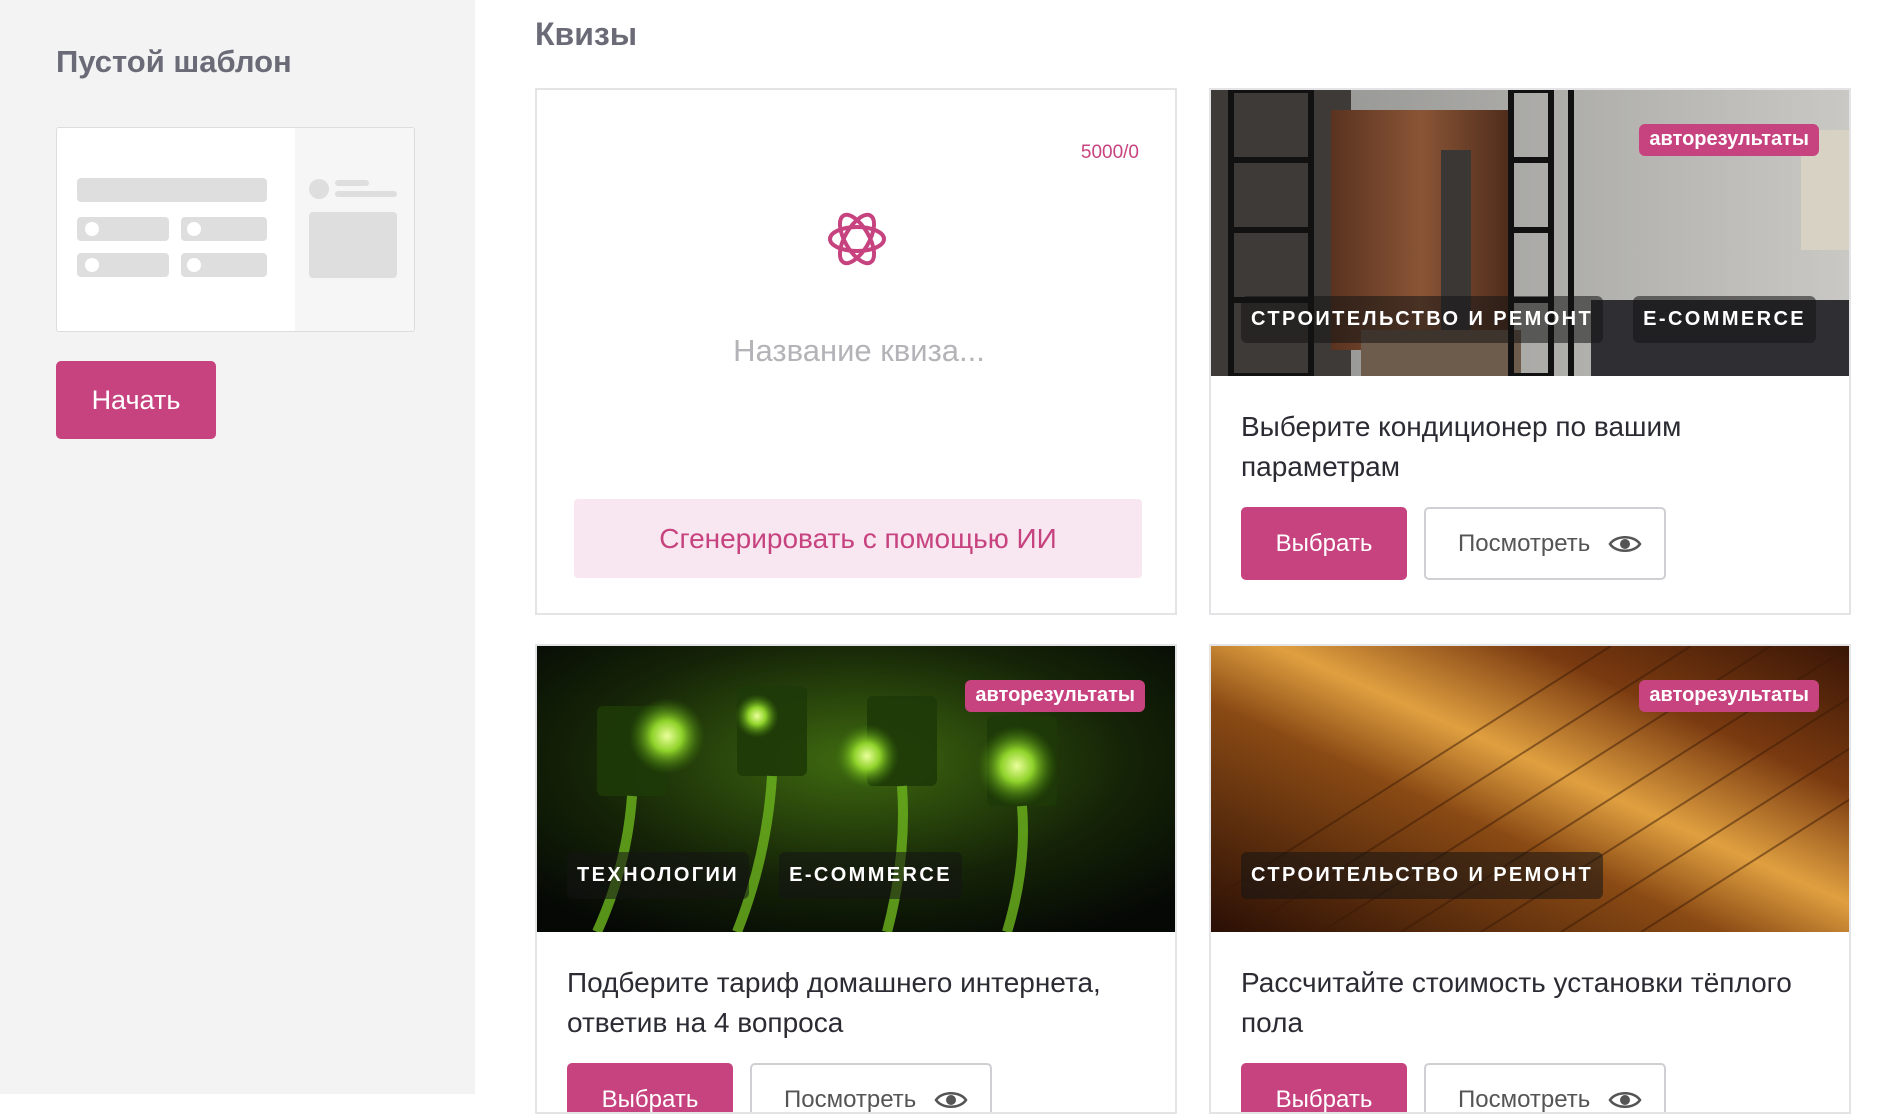  I want to click on start-button: Начать, so click(136, 400).